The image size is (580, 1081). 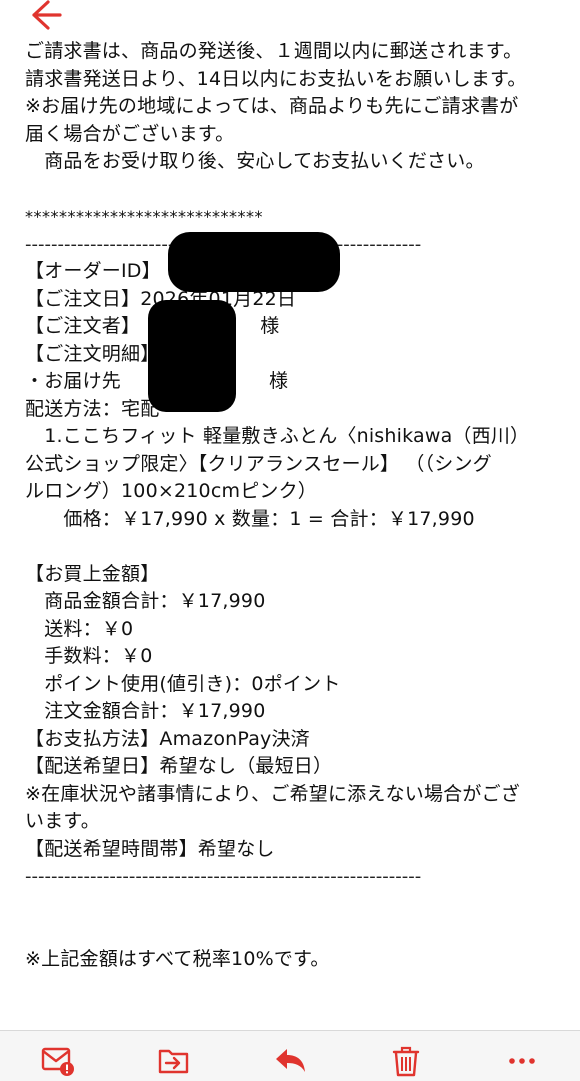 What do you see at coordinates (272, 106) in the screenshot?
I see `intro-line: ※お届け先の地域によっては、商品よりも先にご請求書が` at bounding box center [272, 106].